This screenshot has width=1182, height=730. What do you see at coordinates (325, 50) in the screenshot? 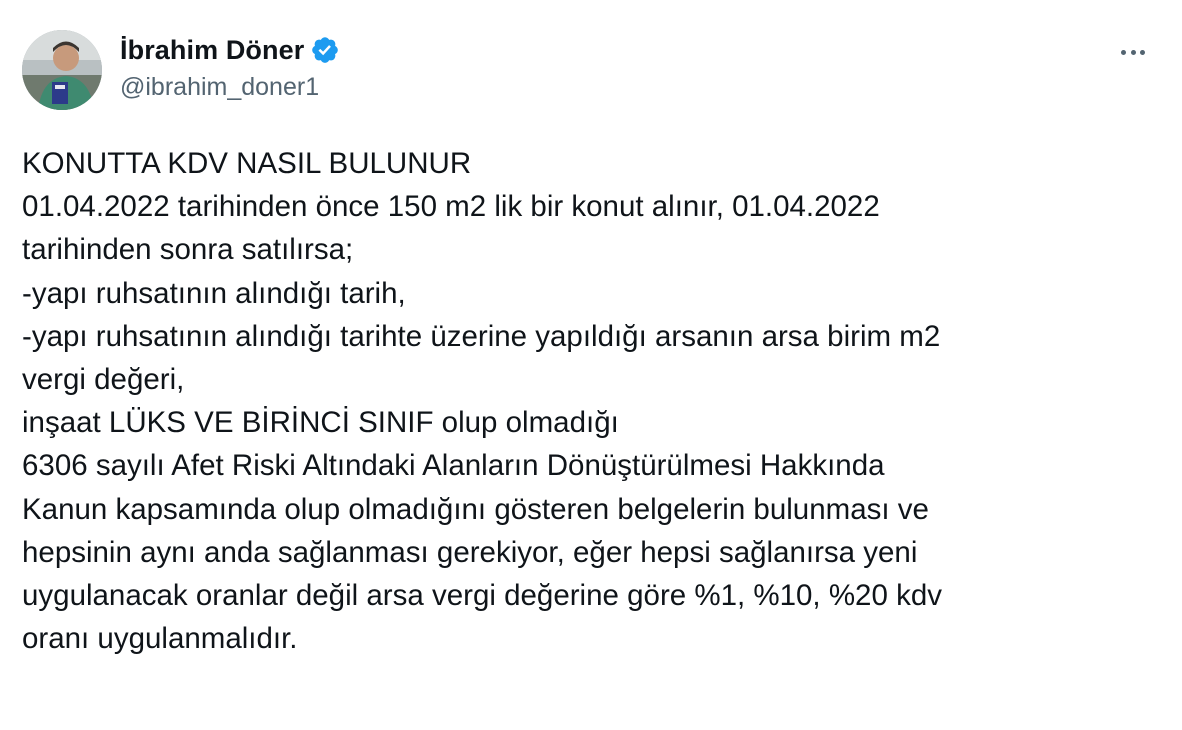
I see `verified-badge-icon` at bounding box center [325, 50].